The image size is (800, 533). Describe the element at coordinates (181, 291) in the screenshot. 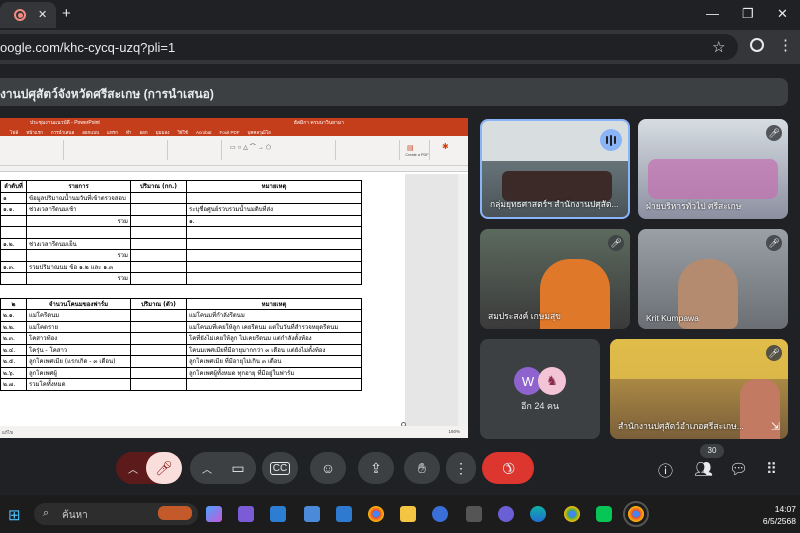

I see `table-gap` at that location.